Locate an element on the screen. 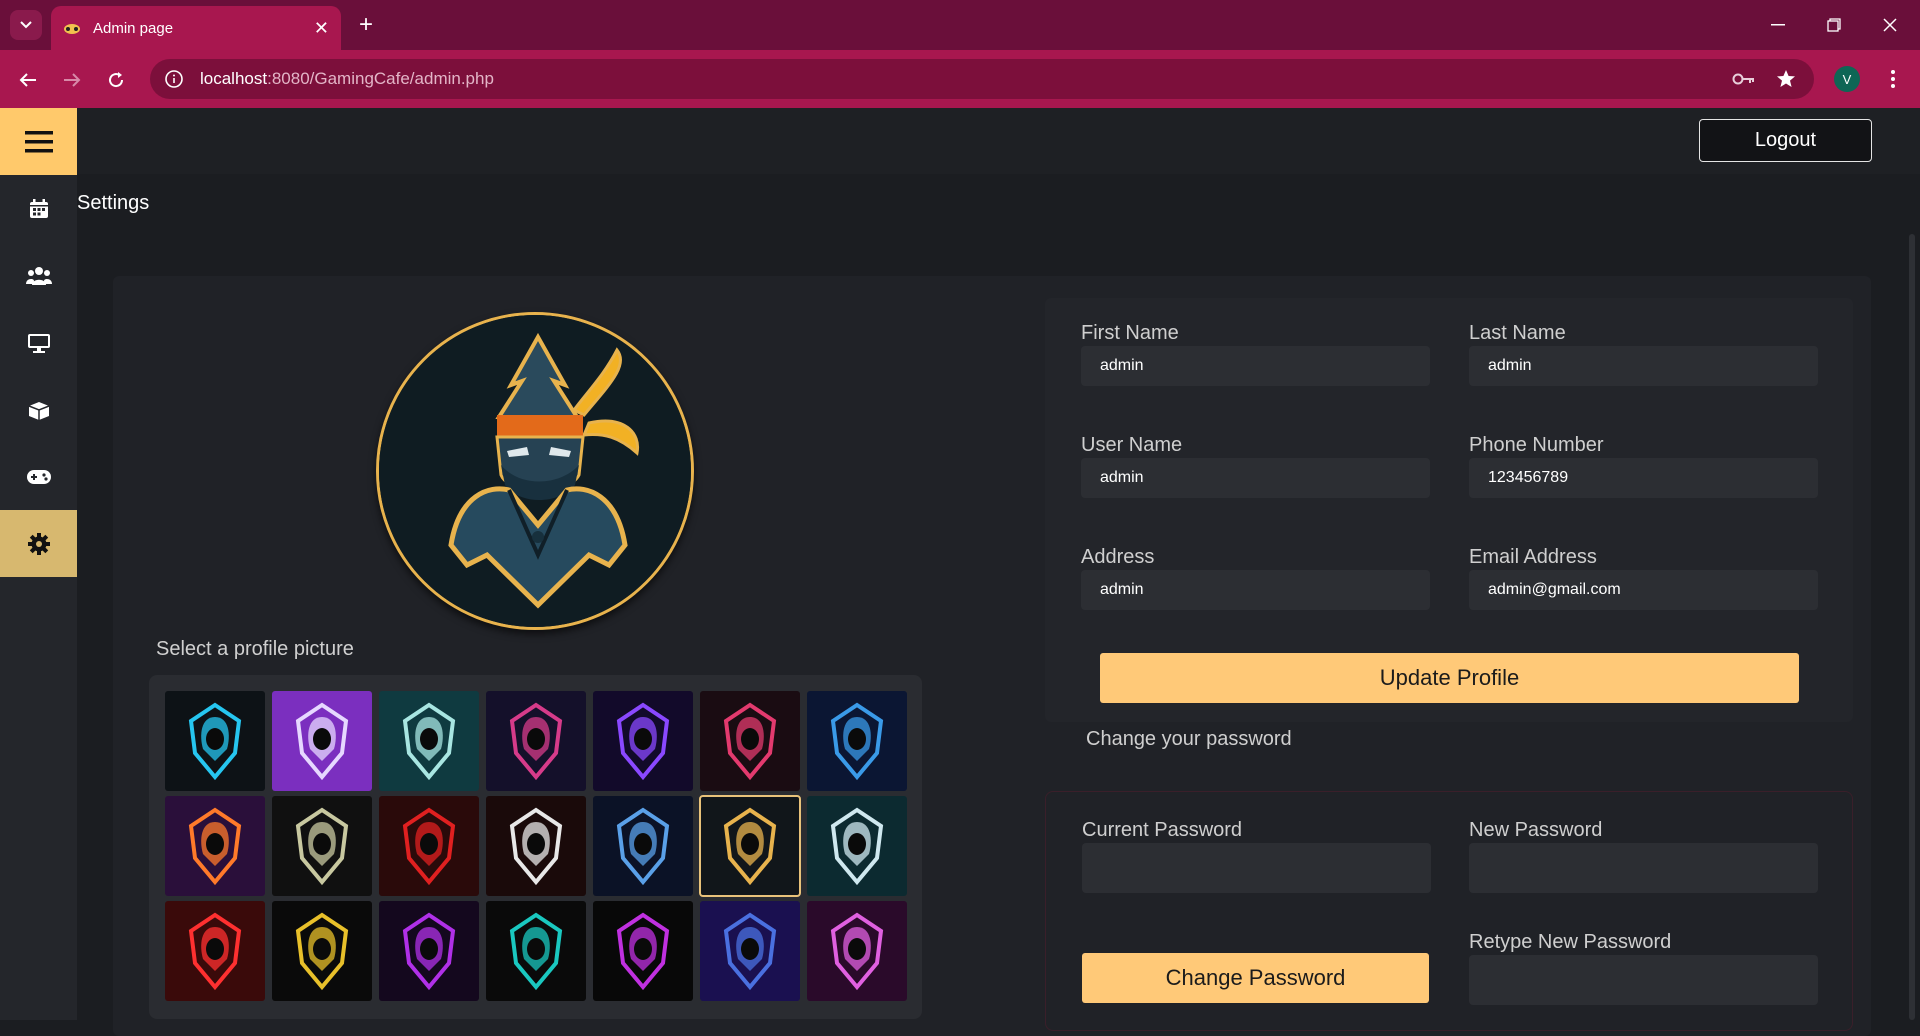  minimize-icon is located at coordinates (1778, 25).